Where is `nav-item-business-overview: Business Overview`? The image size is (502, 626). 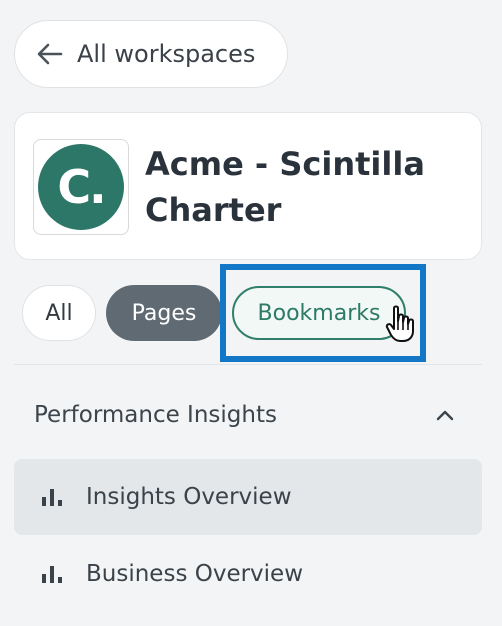
nav-item-business-overview: Business Overview is located at coordinates (248, 574).